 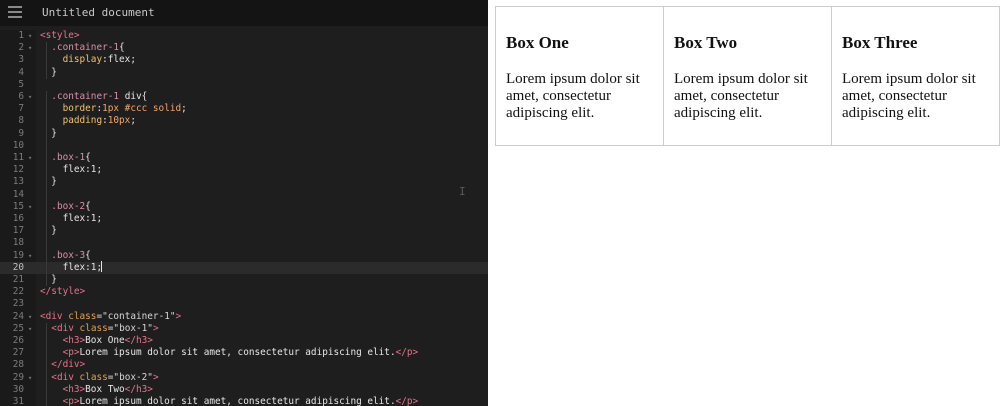 What do you see at coordinates (21, 96) in the screenshot?
I see `line-number: 6` at bounding box center [21, 96].